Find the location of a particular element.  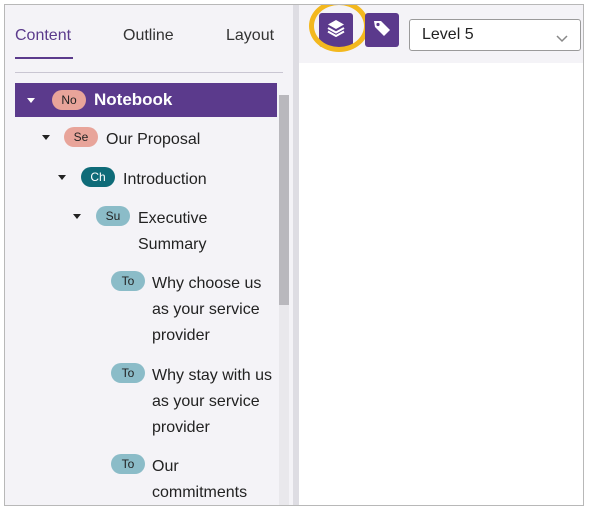

subsection-badge: Su is located at coordinates (113, 216).